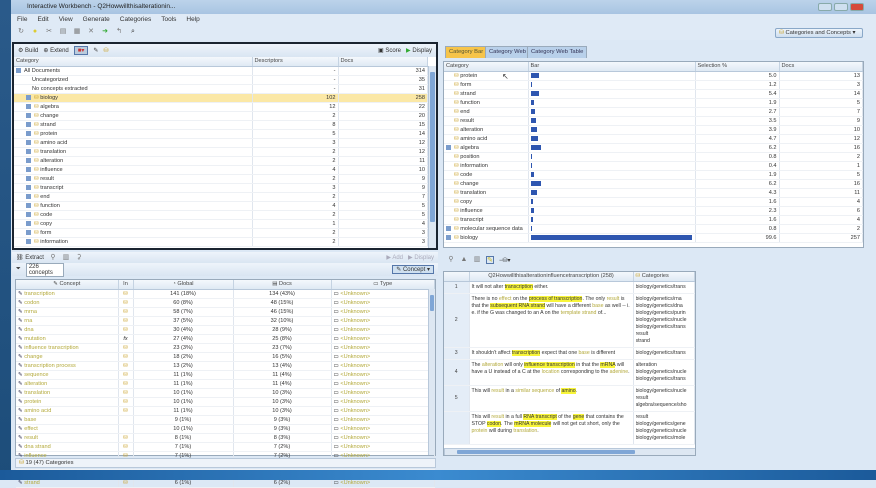  What do you see at coordinates (819, 33) in the screenshot?
I see `view-selector-dropdown: ⛁ Categories and Concepts ▾` at bounding box center [819, 33].